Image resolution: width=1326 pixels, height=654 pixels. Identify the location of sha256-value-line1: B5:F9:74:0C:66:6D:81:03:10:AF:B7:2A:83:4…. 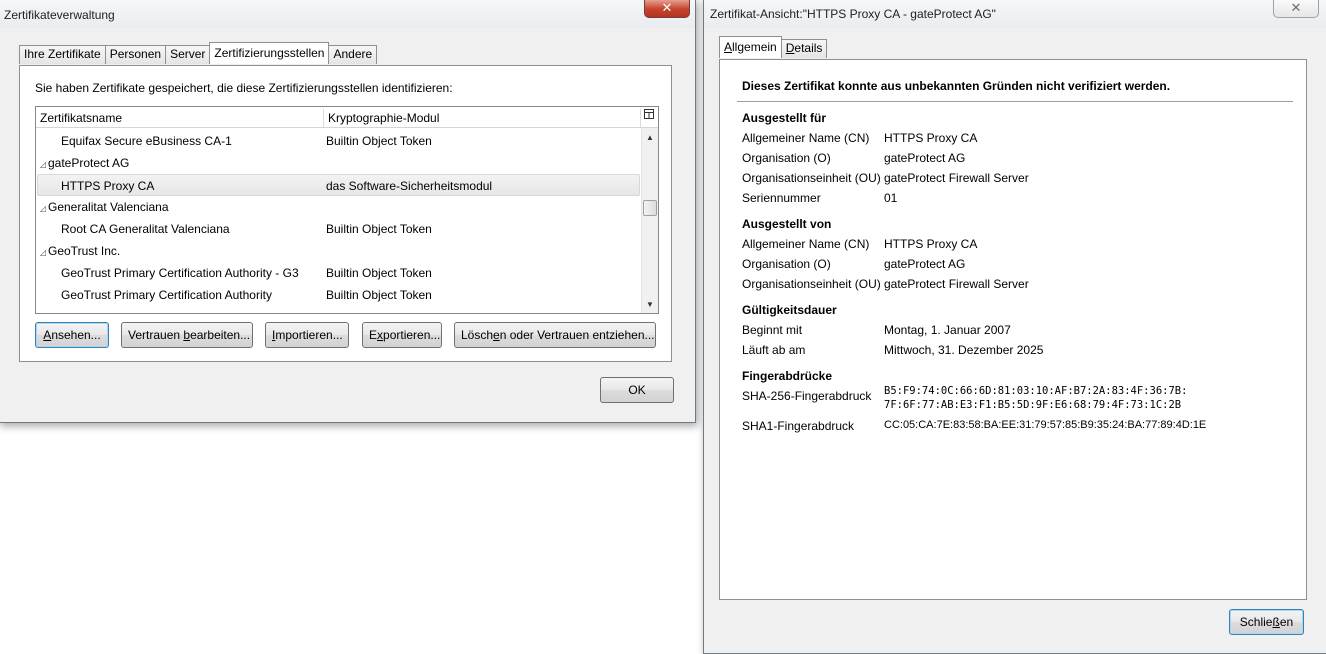
(1036, 391).